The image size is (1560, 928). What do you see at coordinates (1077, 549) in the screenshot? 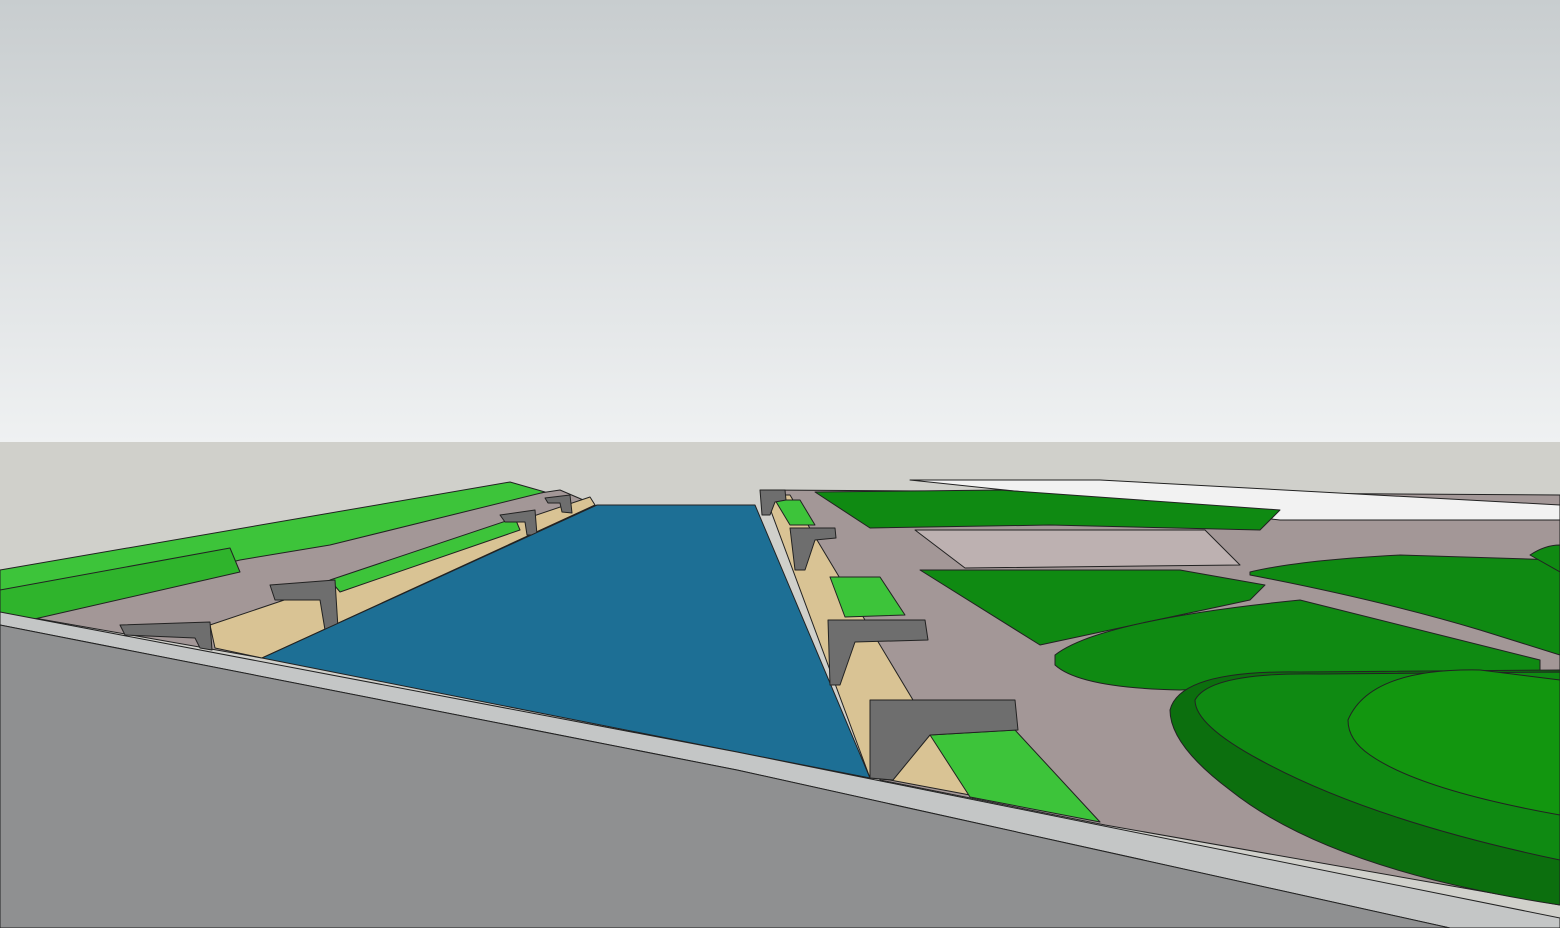
I see `sunken-plaza` at bounding box center [1077, 549].